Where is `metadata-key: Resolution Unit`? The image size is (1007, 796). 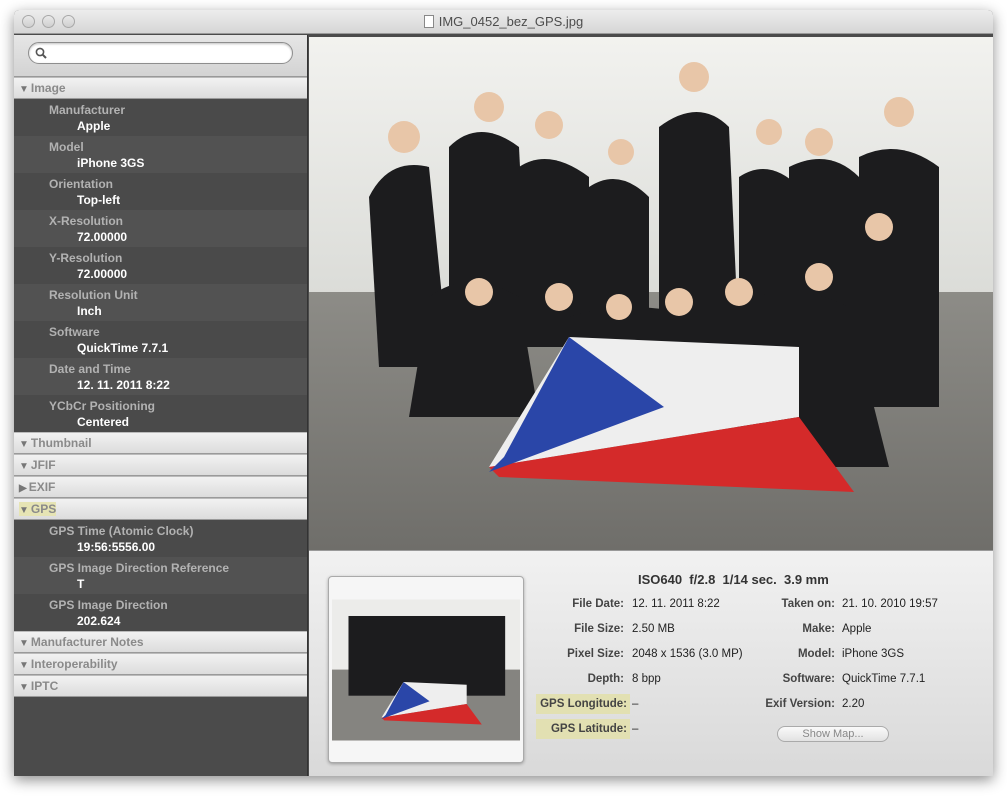
metadata-key: Resolution Unit is located at coordinates (93, 295).